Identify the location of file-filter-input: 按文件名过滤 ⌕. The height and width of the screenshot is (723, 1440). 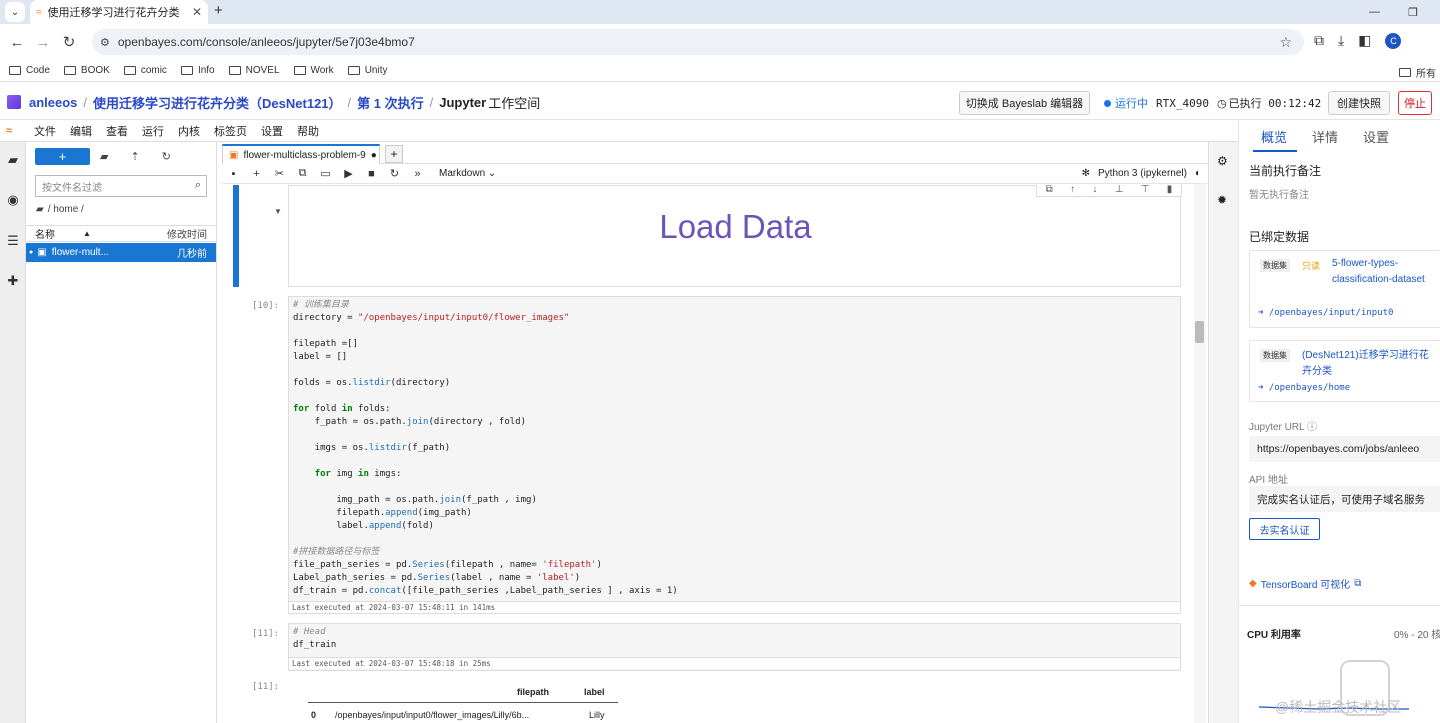
(121, 186).